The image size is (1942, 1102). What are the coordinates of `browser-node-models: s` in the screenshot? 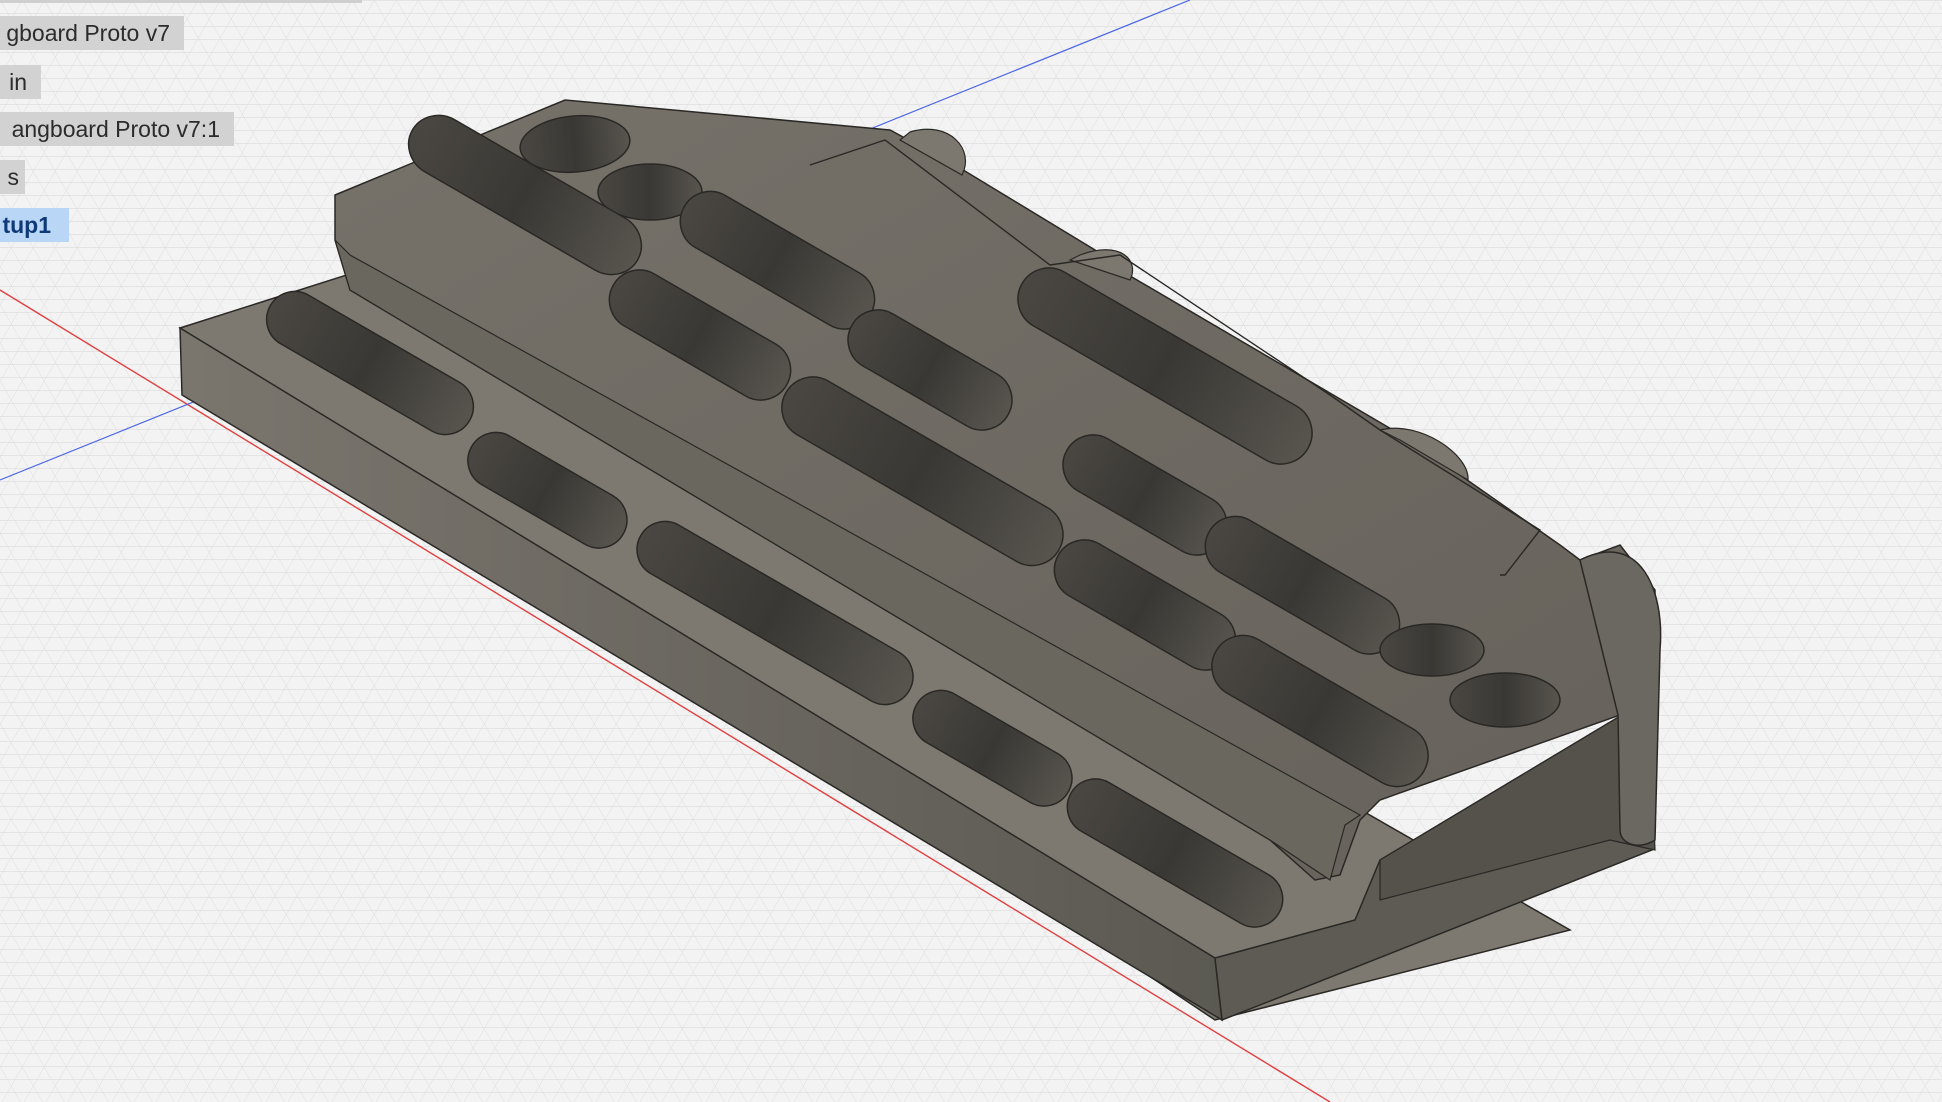 It's located at (12, 177).